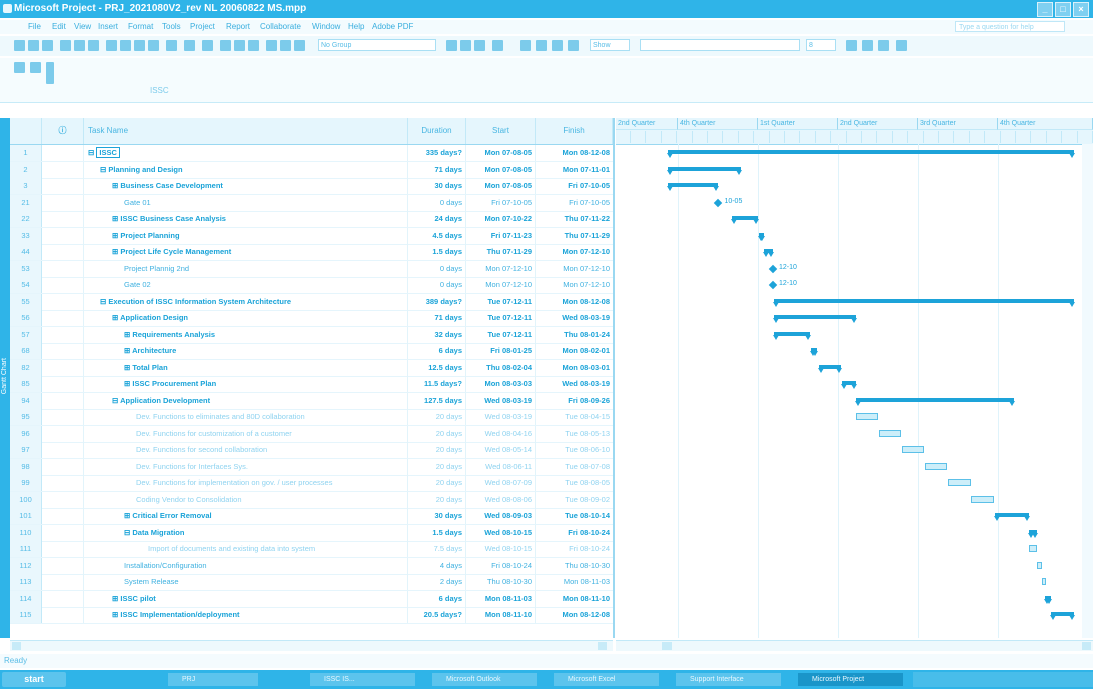 This screenshot has width=1093, height=689. What do you see at coordinates (574, 203) in the screenshot?
I see `finish-cell: Fri 07-10-05` at bounding box center [574, 203].